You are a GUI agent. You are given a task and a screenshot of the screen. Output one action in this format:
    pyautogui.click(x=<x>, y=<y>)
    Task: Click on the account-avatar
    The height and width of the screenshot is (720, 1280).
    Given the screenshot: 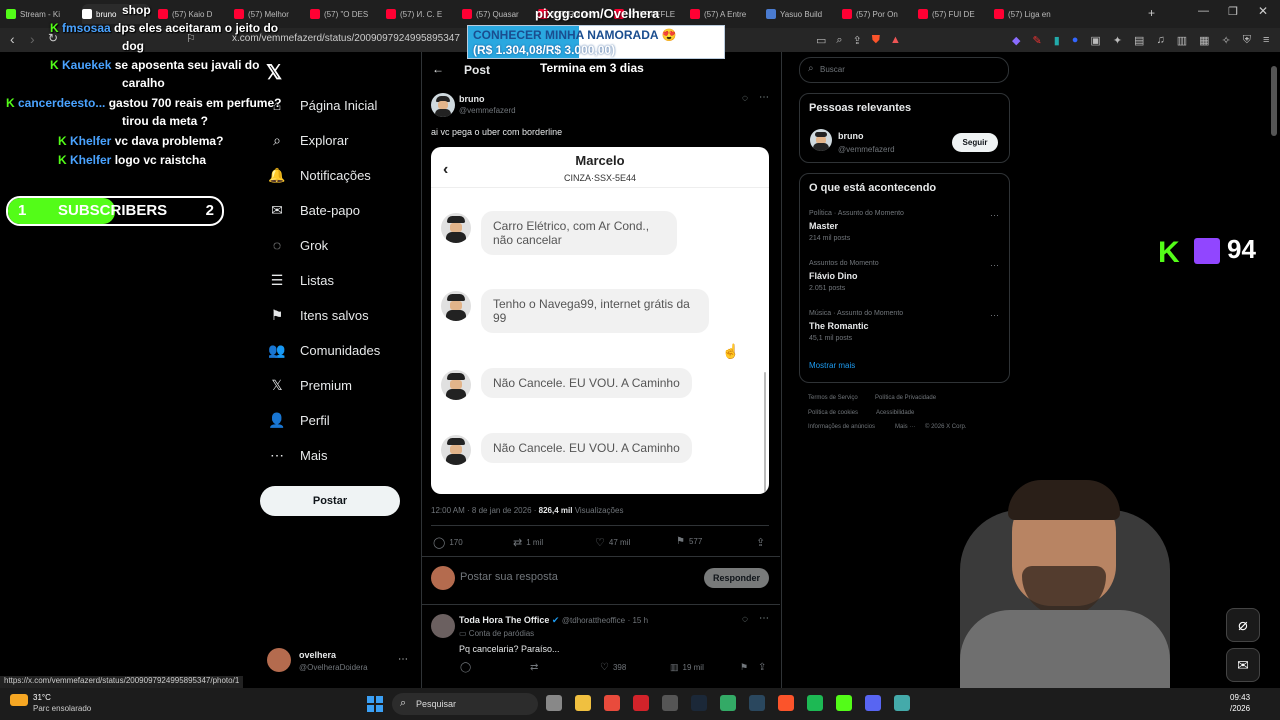 What is the action you would take?
    pyautogui.click(x=279, y=660)
    